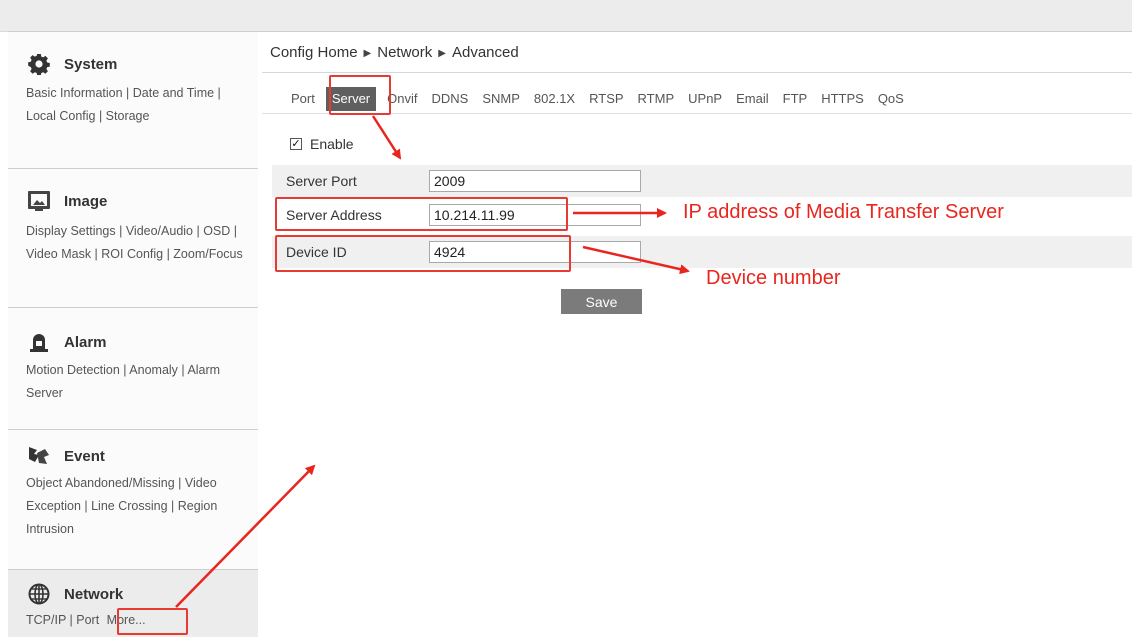 The width and height of the screenshot is (1132, 637). Describe the element at coordinates (752, 99) in the screenshot. I see `tab-email: Email` at that location.